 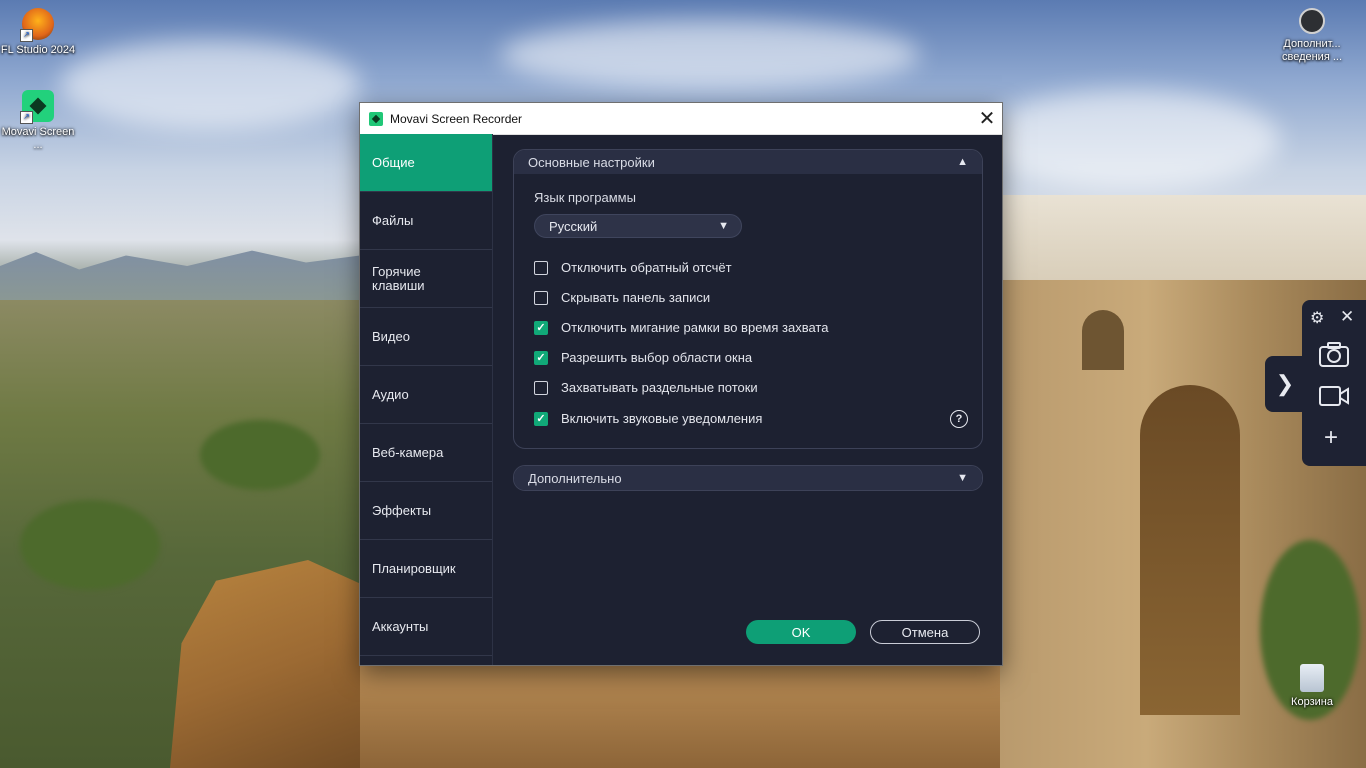 What do you see at coordinates (925, 632) in the screenshot?
I see `cancel-button: Отмена` at bounding box center [925, 632].